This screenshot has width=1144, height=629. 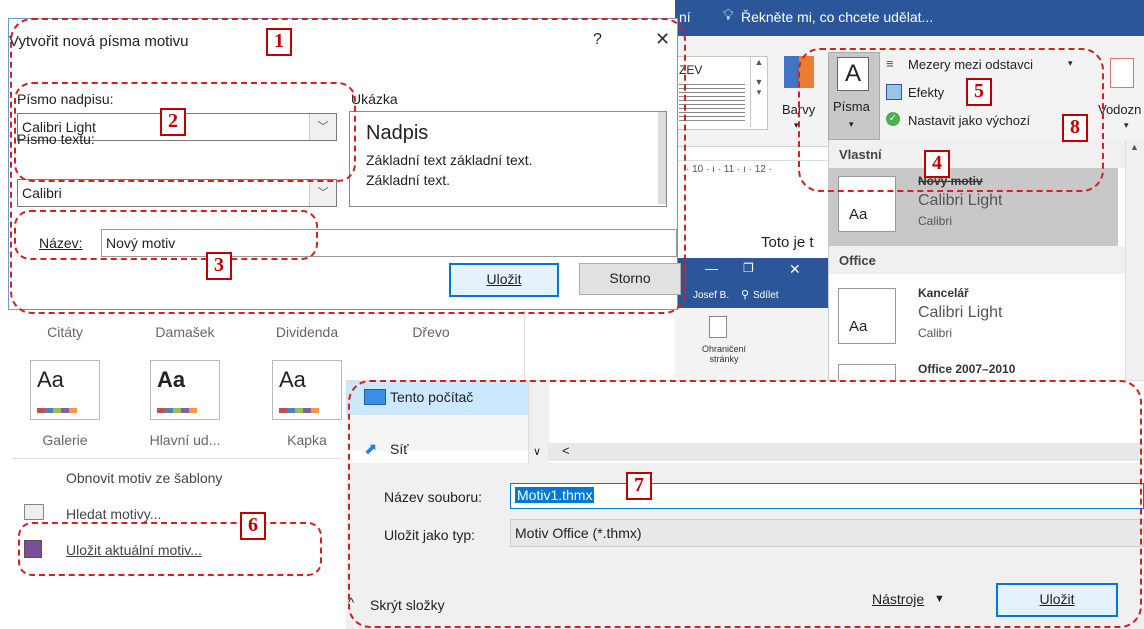 What do you see at coordinates (857, 260) in the screenshot?
I see `section-office-label: Office` at bounding box center [857, 260].